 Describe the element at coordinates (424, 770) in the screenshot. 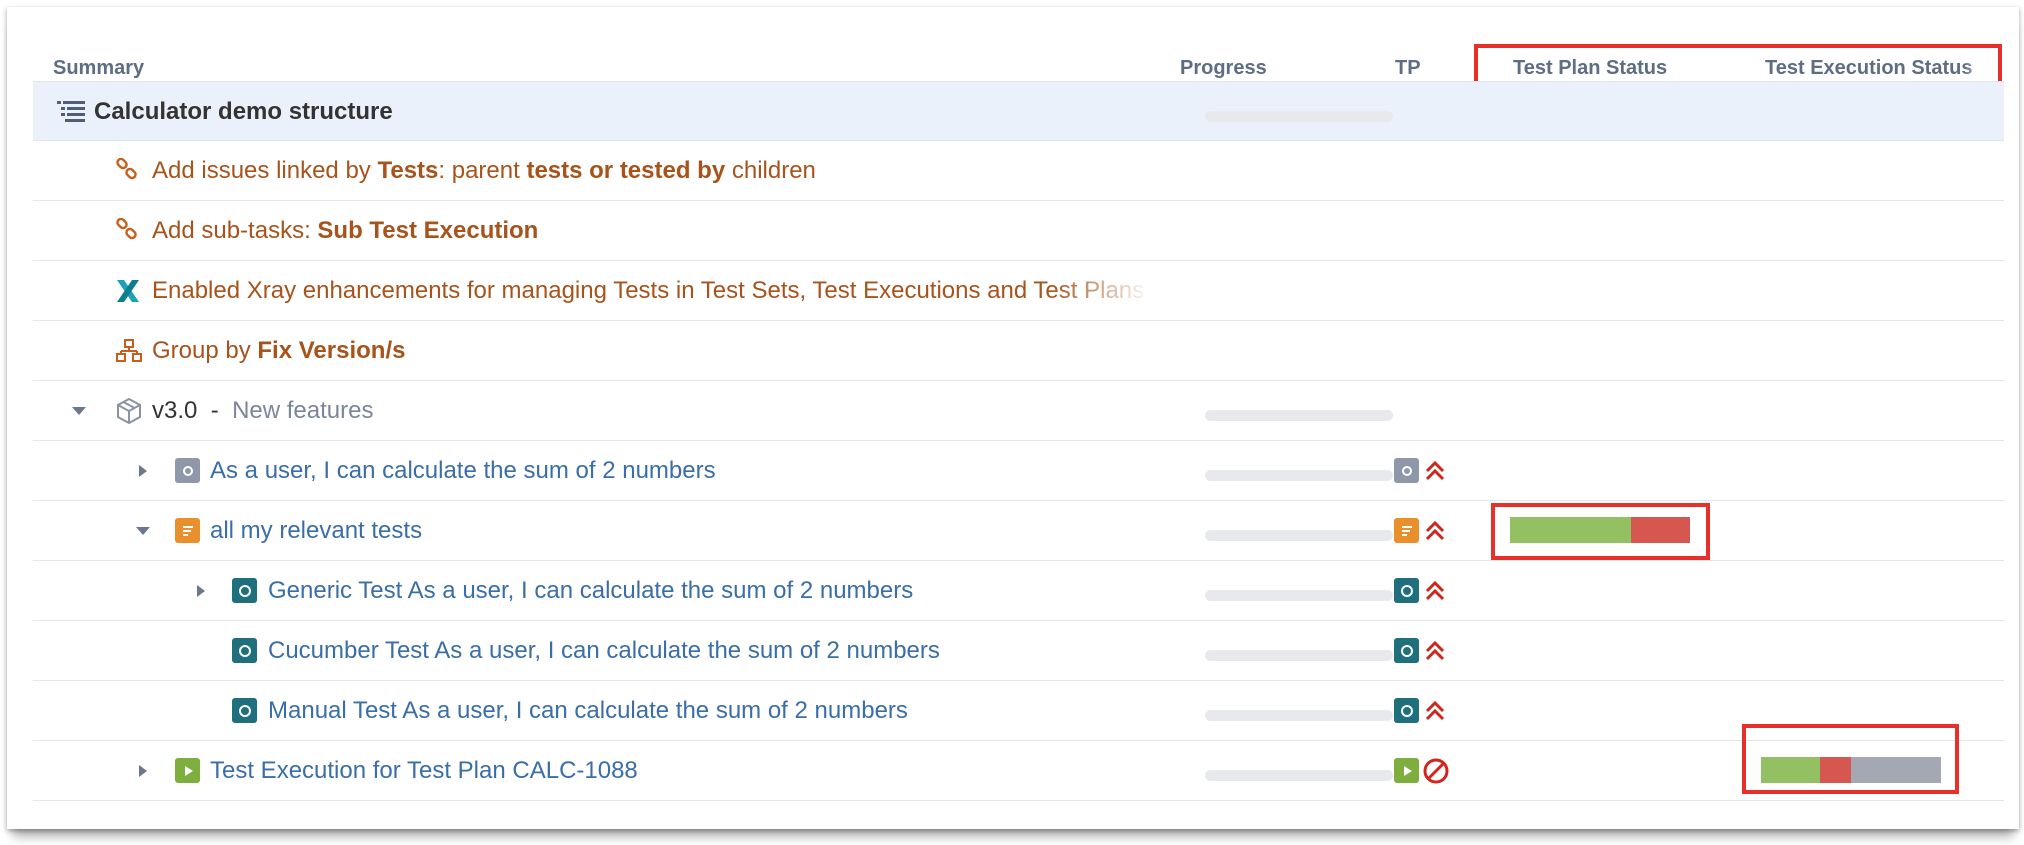

I see `row-title: Test Execution for Test Plan CALC-1088` at that location.